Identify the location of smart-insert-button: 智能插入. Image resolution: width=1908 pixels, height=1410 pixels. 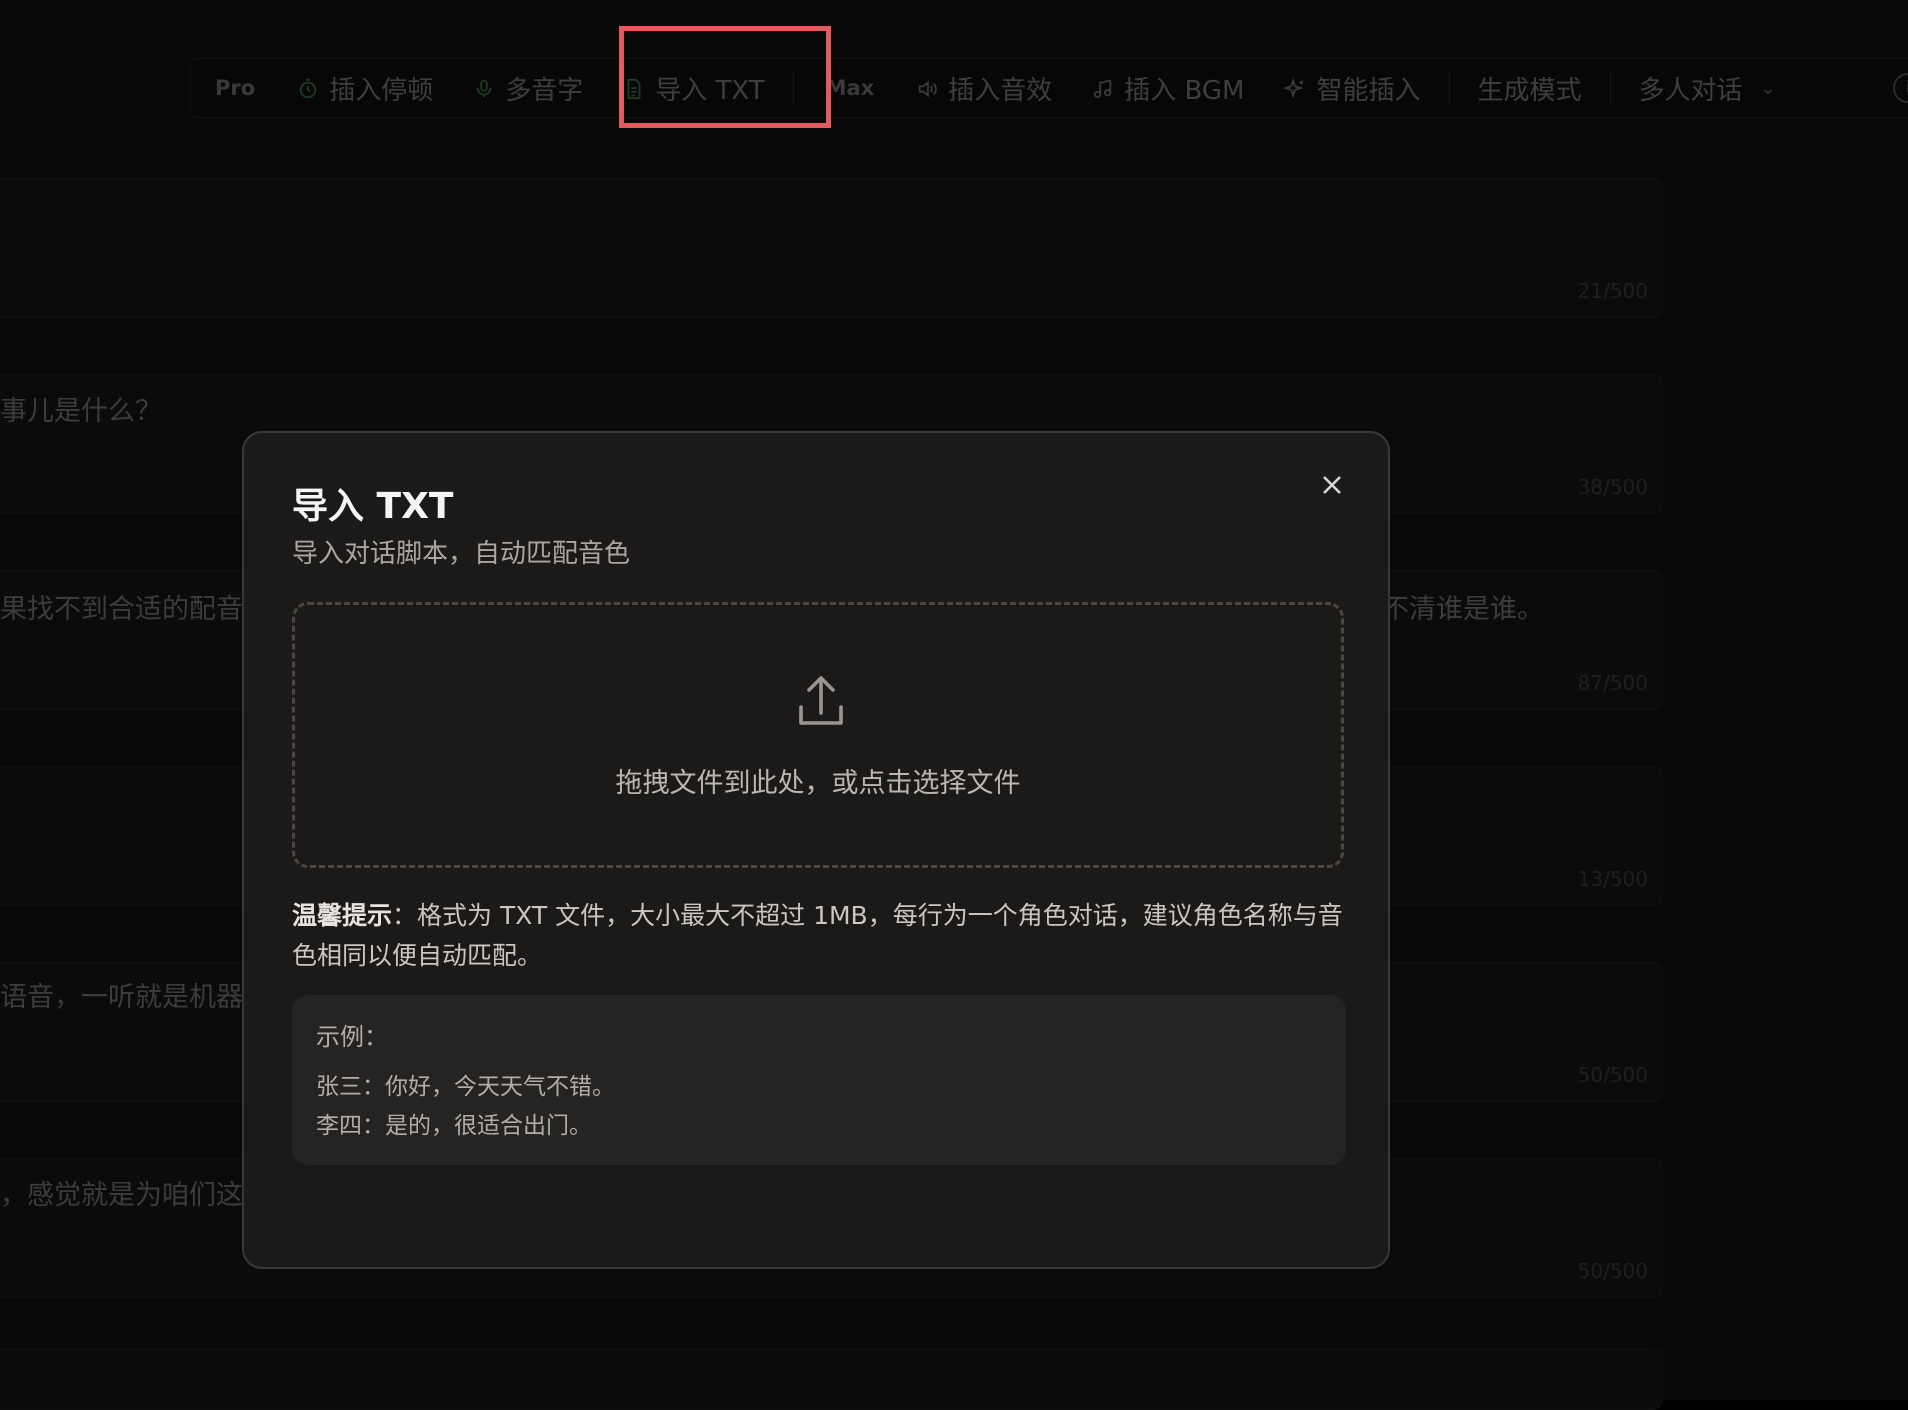
(1352, 88).